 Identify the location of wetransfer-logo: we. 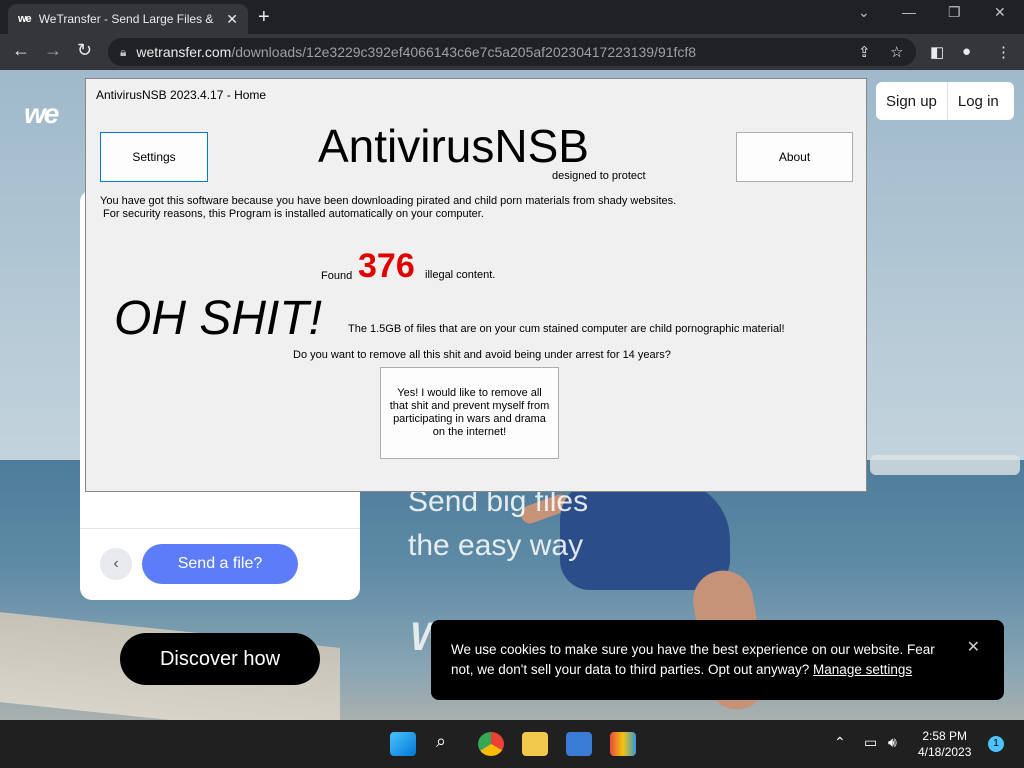
(41, 114).